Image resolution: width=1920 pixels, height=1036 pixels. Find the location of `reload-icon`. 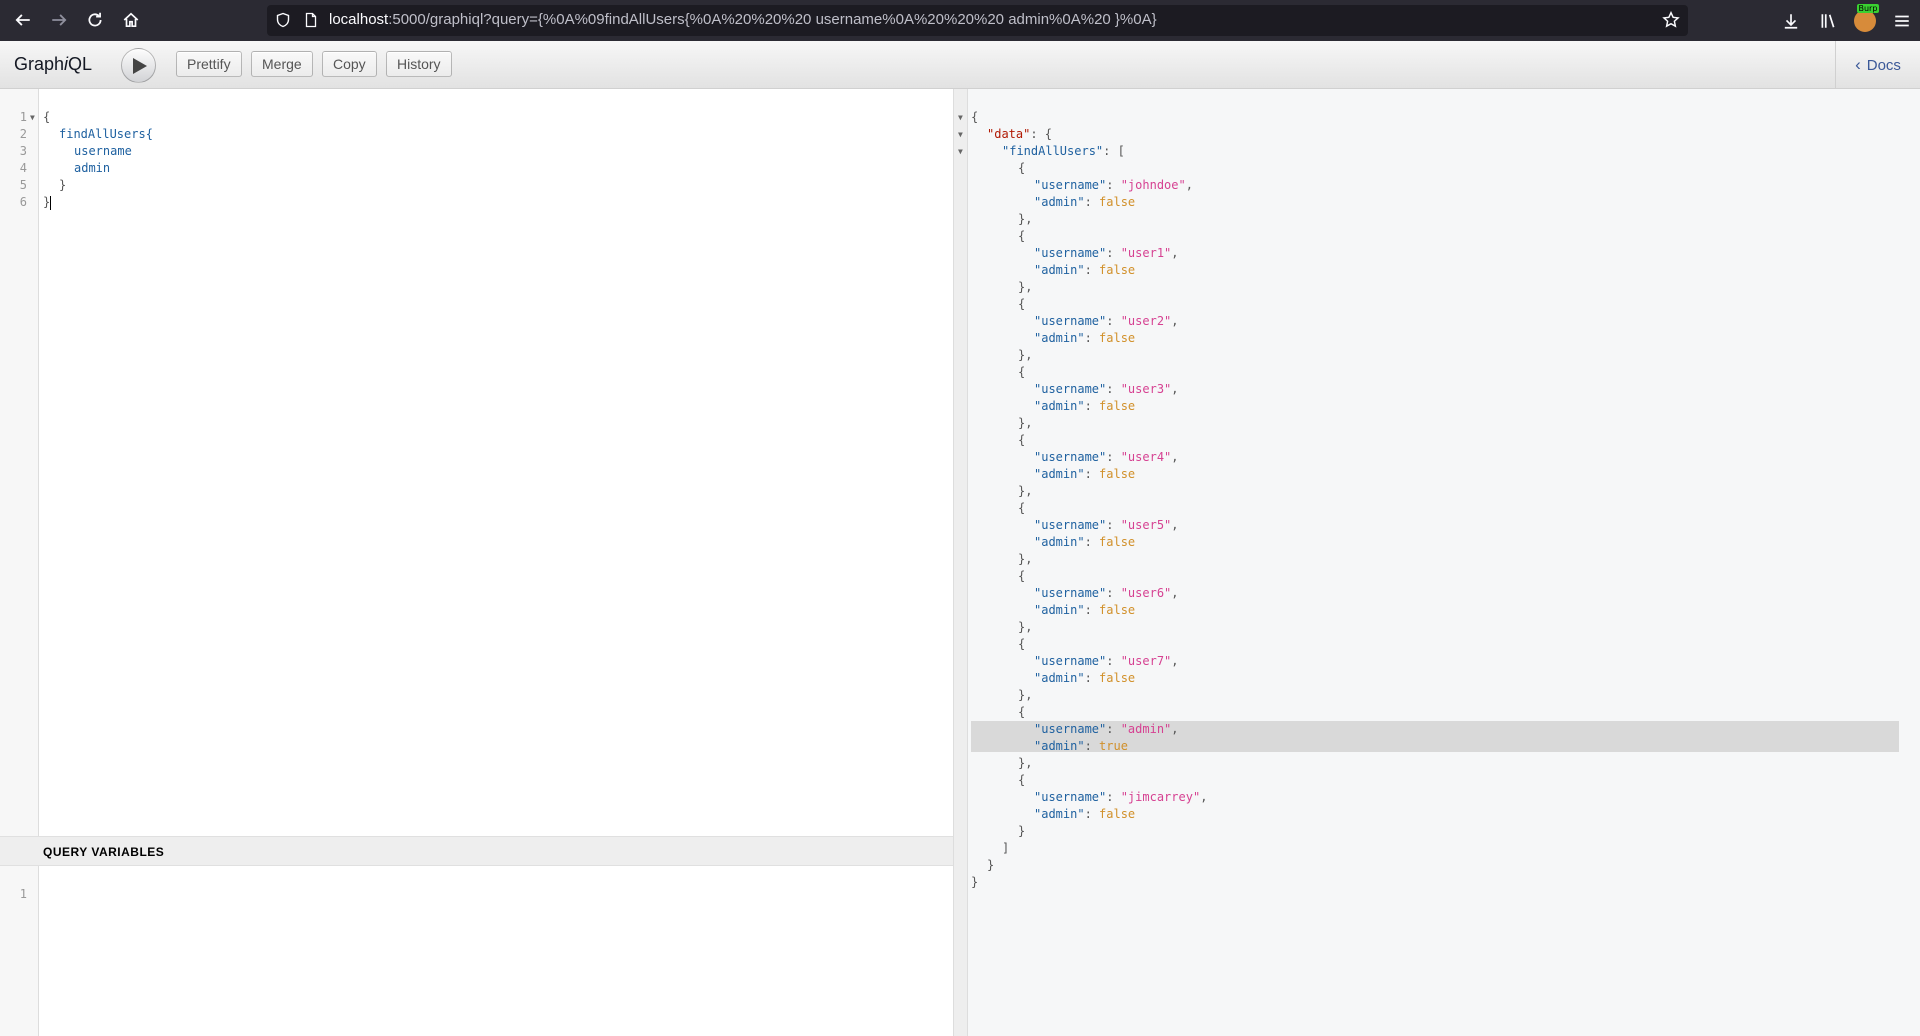

reload-icon is located at coordinates (95, 20).